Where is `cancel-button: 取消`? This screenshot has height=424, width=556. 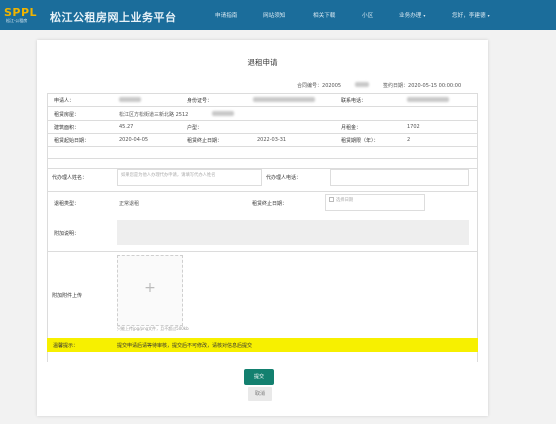 cancel-button: 取消 is located at coordinates (260, 394).